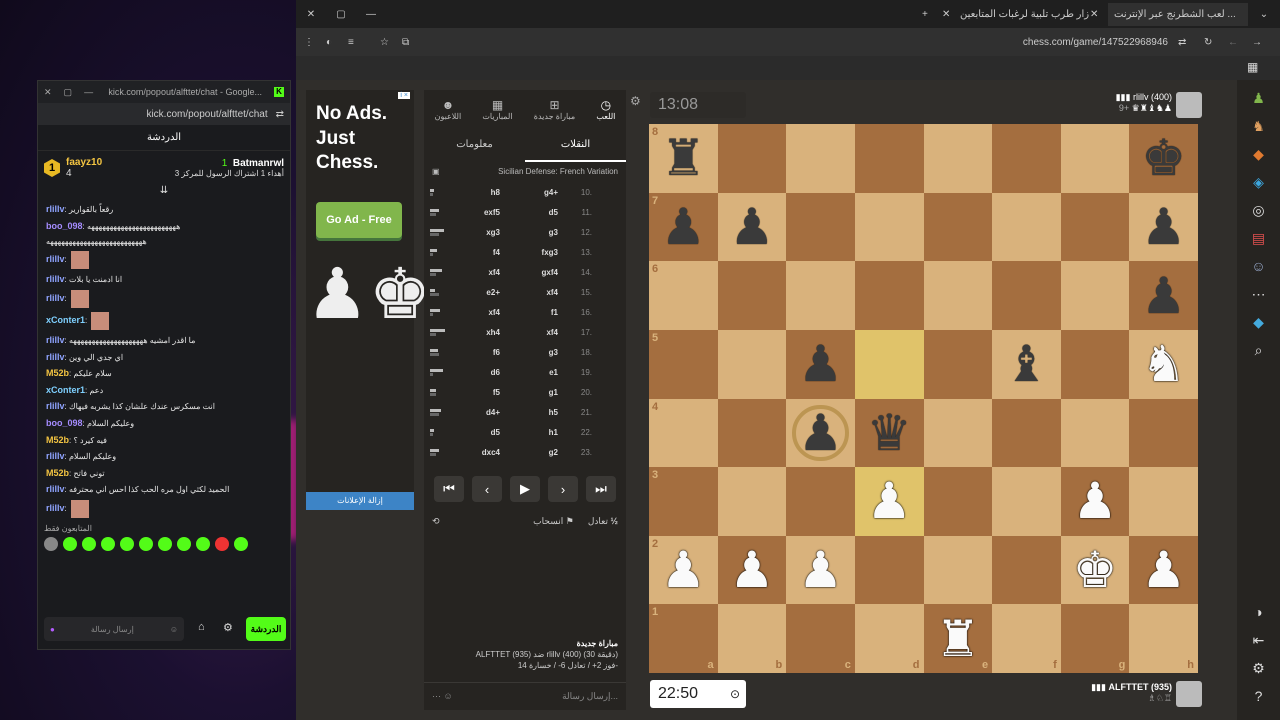 Image resolution: width=1280 pixels, height=720 pixels. Describe the element at coordinates (542, 252) in the screenshot. I see `white-move: fxg3` at that location.